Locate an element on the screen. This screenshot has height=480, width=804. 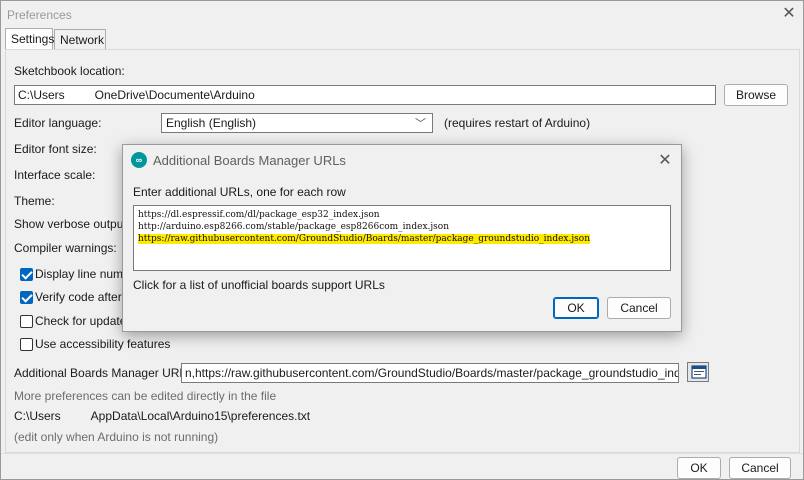
editor-language-select: English (English) ﹀ is located at coordinates (297, 123).